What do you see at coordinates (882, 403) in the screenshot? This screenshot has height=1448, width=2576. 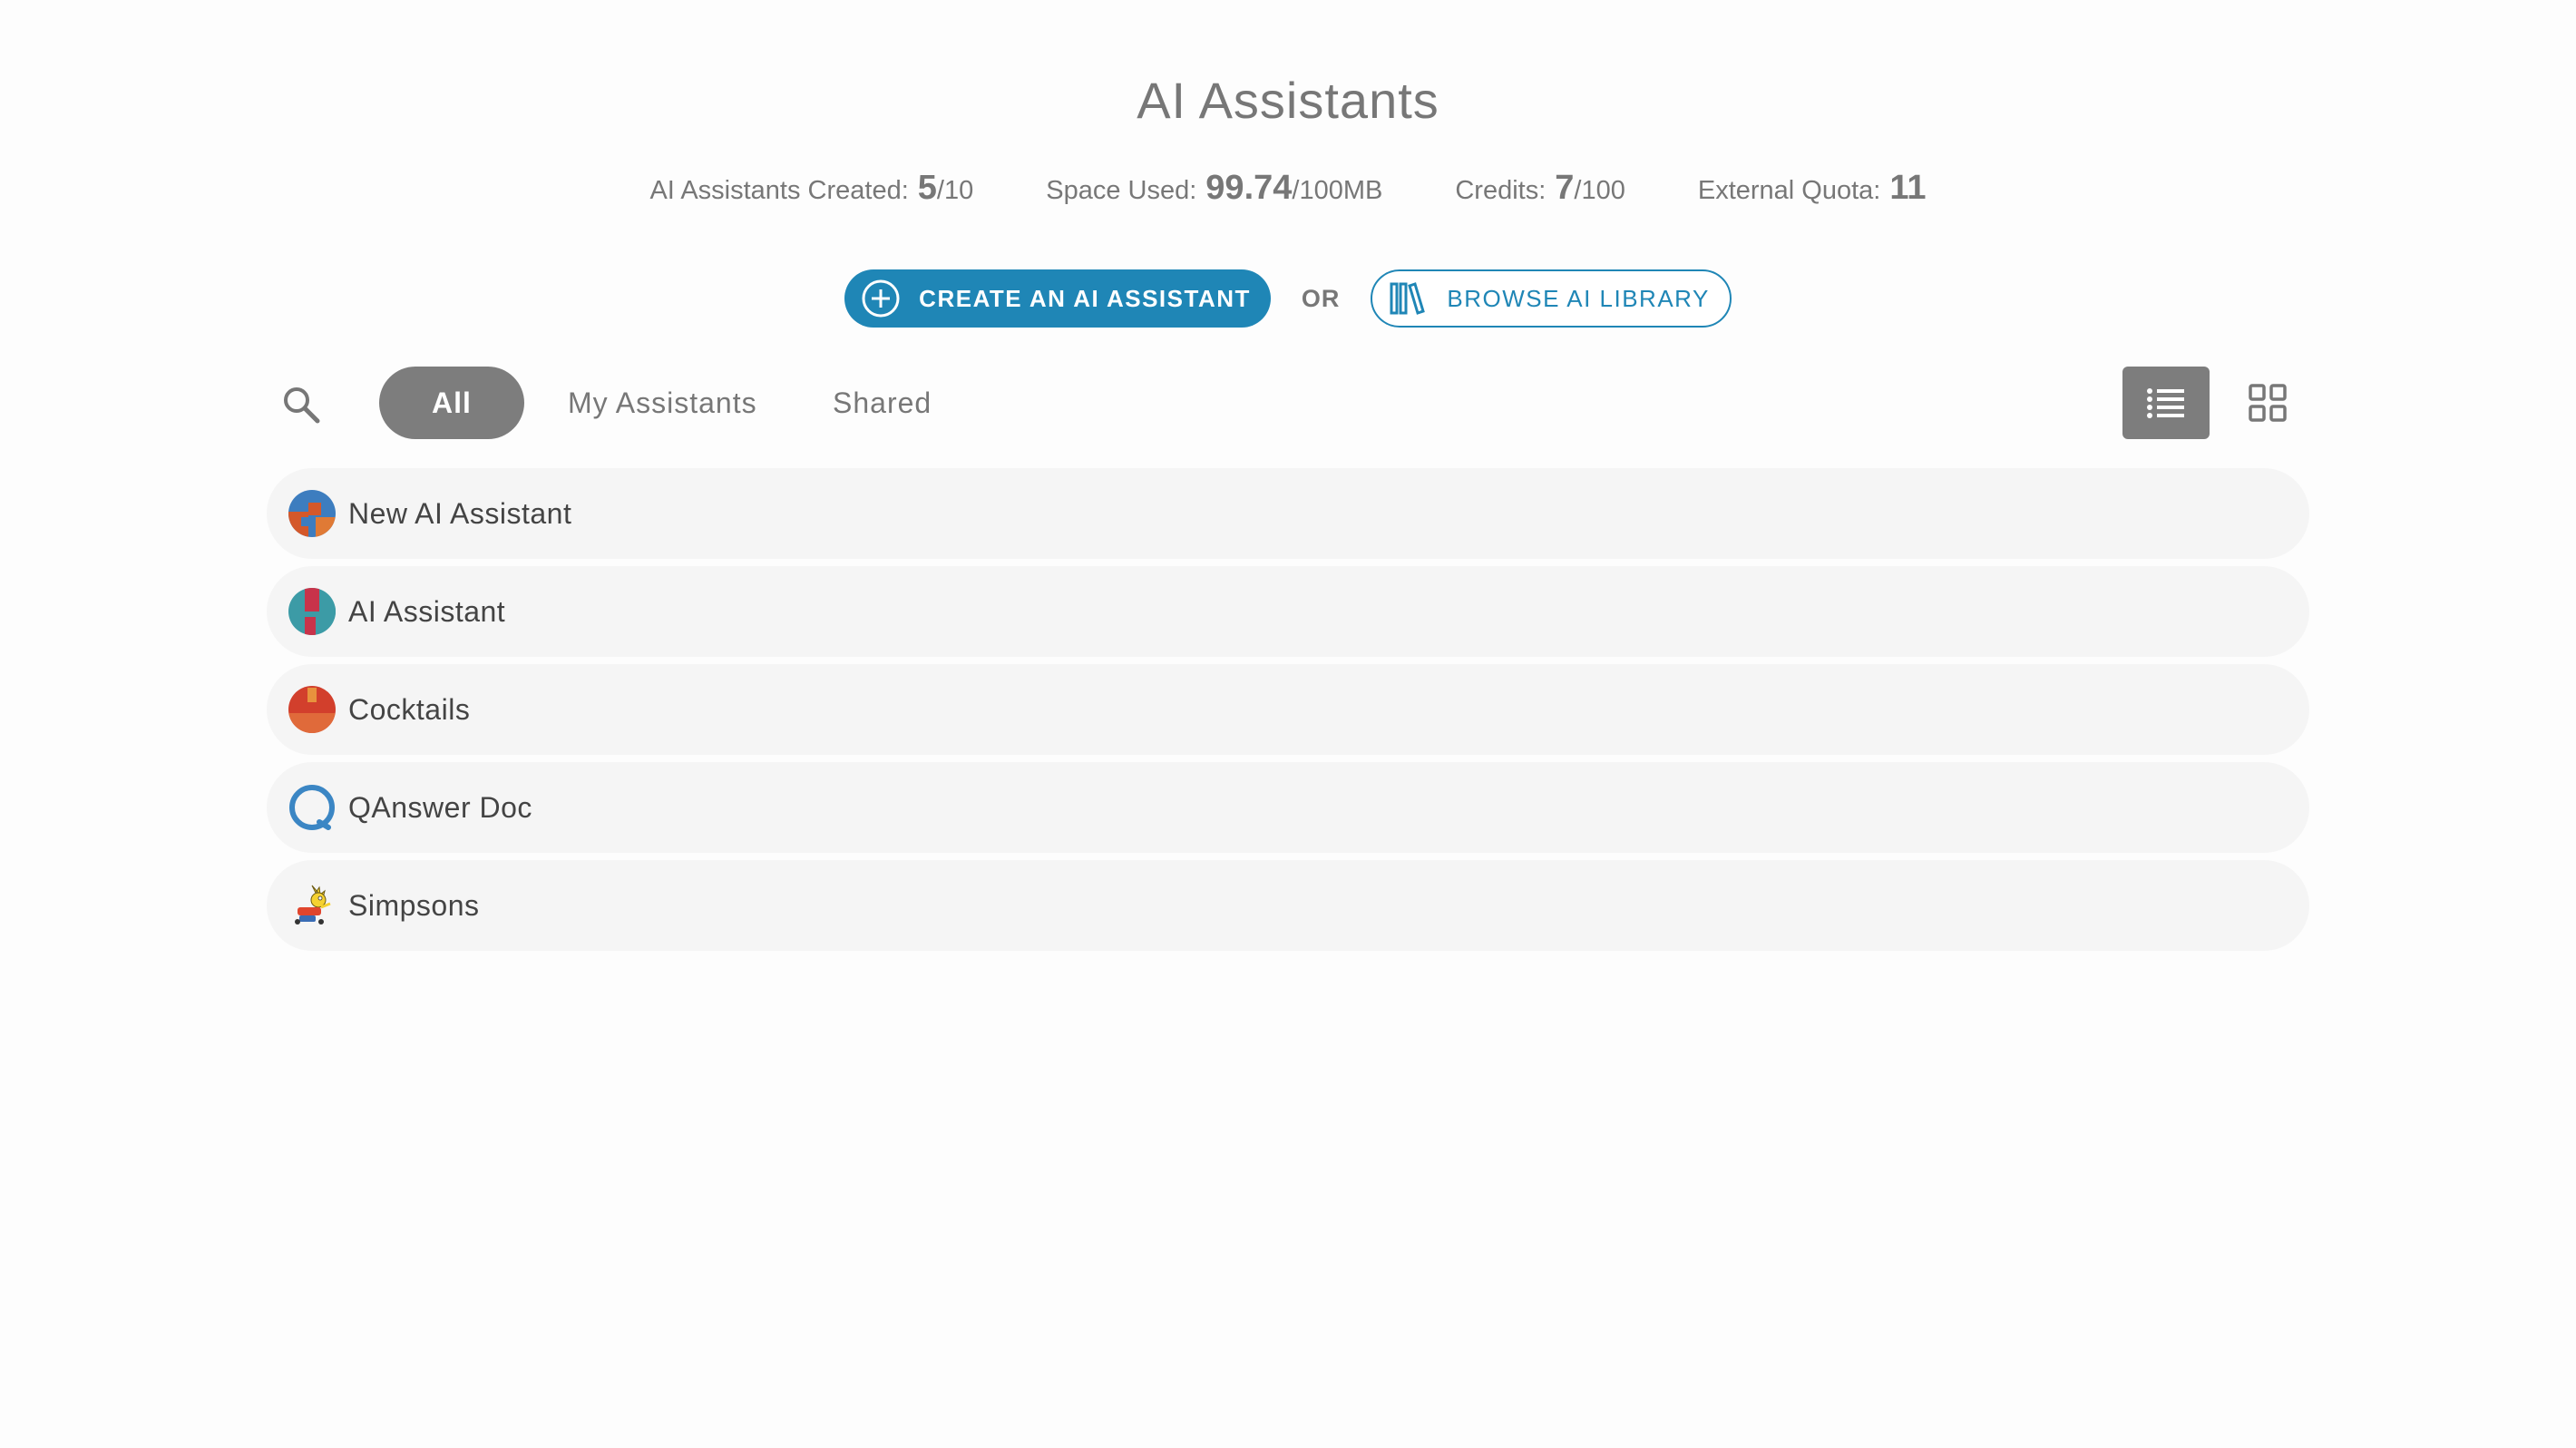 I see `tab-shared: Shared` at bounding box center [882, 403].